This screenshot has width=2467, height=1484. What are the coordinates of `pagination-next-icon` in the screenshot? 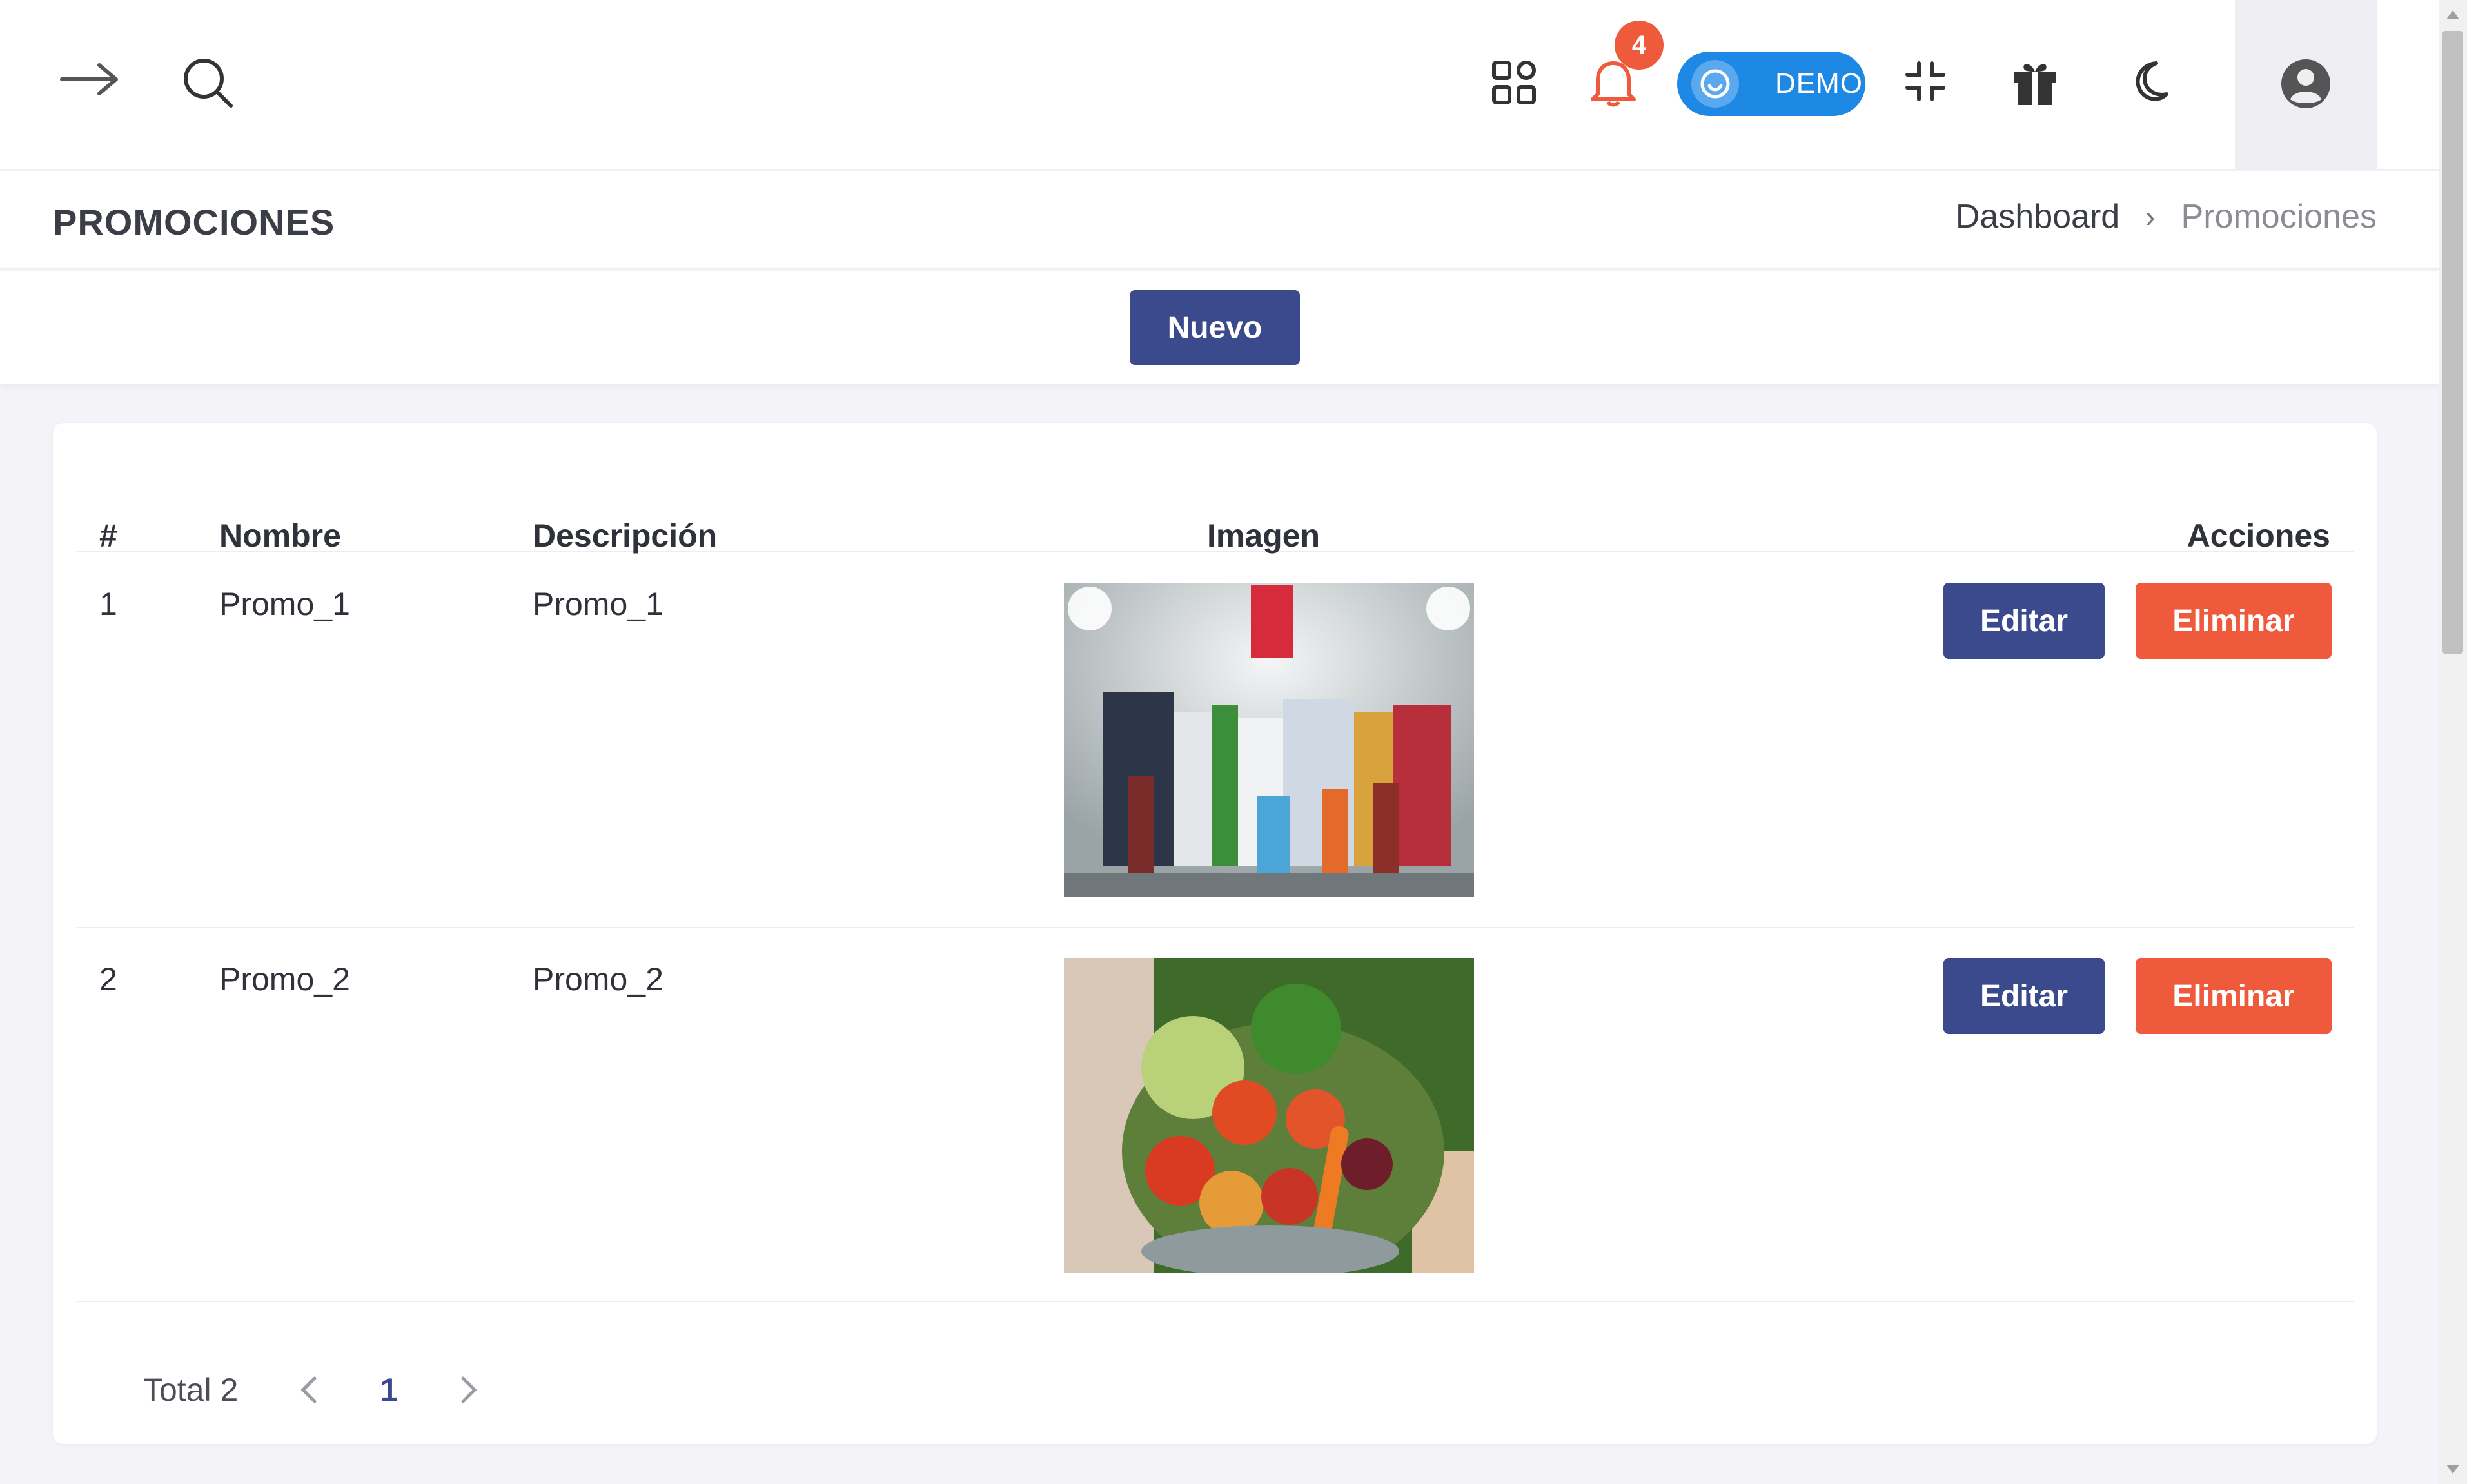 It's located at (468, 1390).